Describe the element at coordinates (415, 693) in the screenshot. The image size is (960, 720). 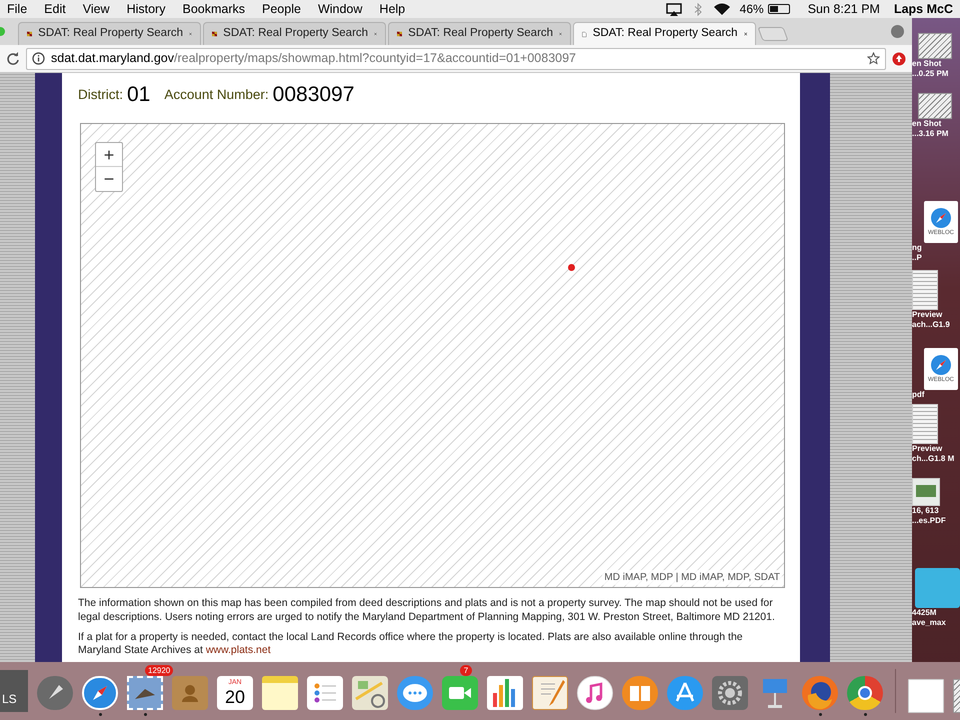
I see `speech-bubble-icon` at that location.